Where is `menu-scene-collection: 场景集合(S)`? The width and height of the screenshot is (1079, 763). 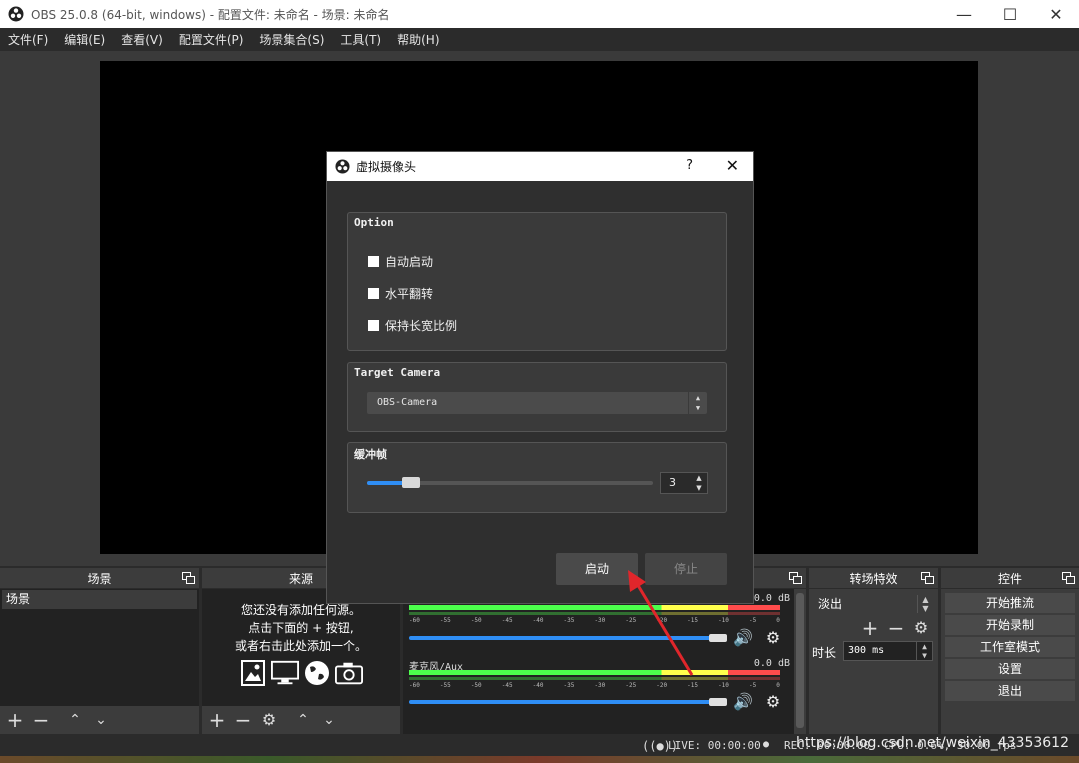 menu-scene-collection: 场景集合(S) is located at coordinates (291, 39).